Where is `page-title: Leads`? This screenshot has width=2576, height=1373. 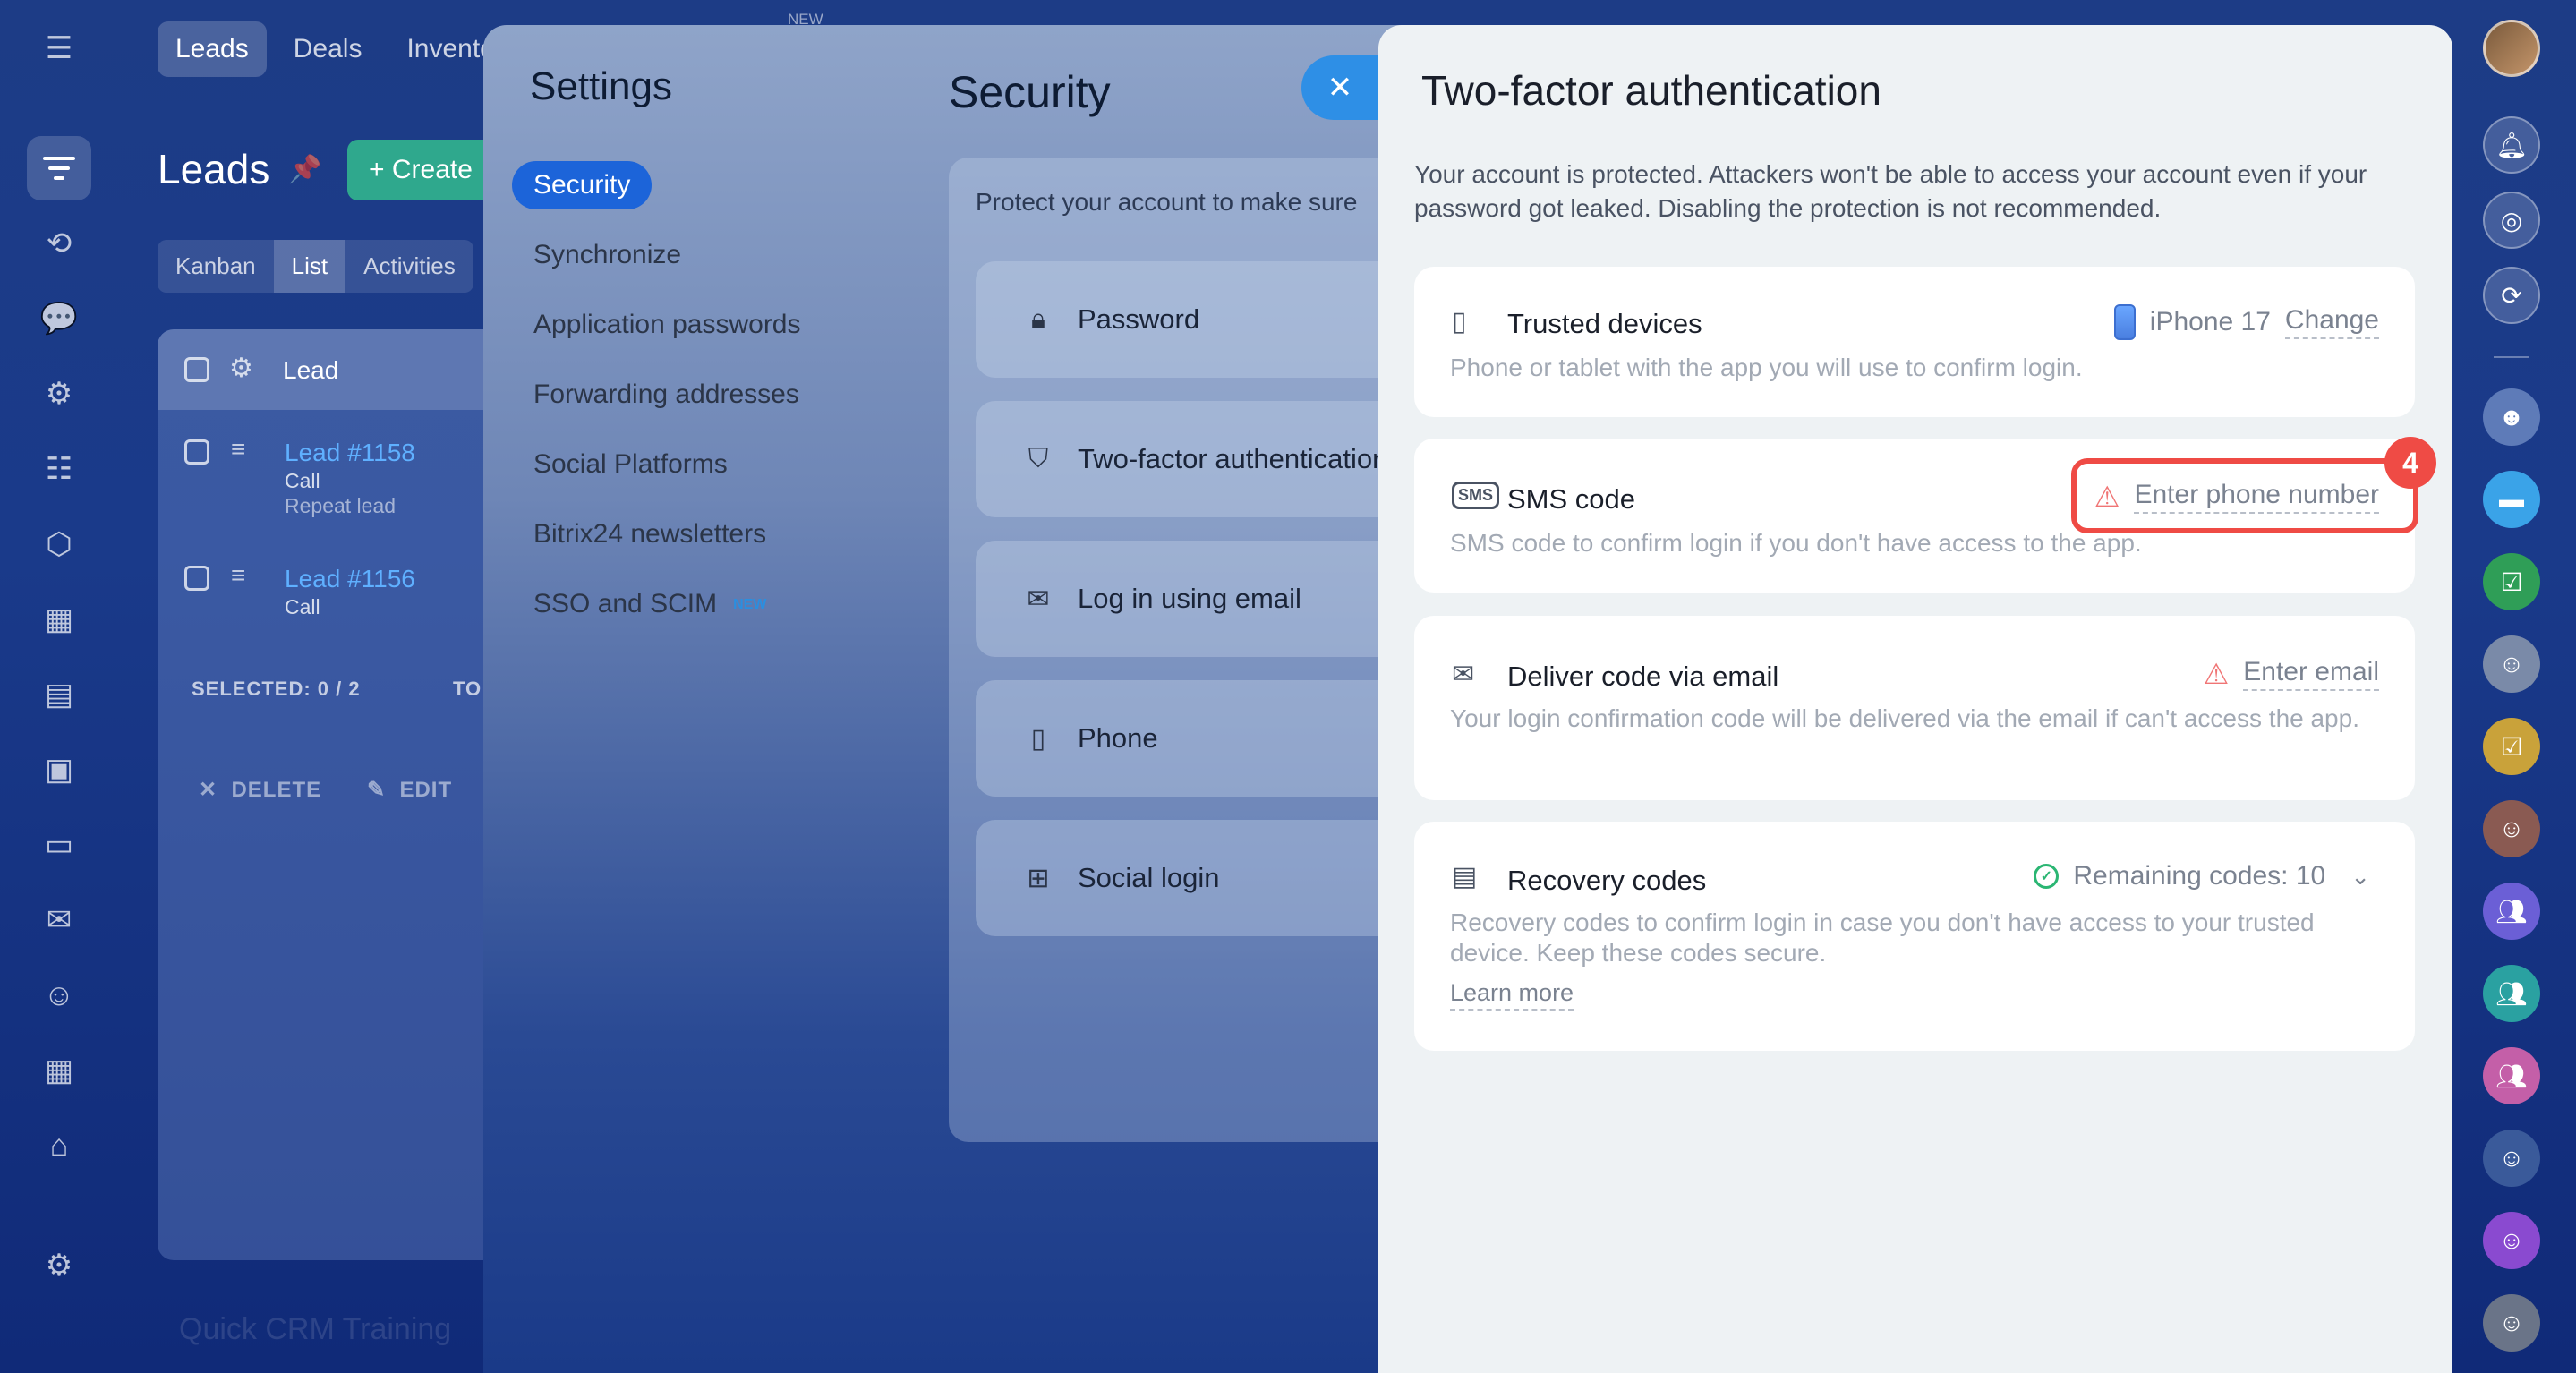
page-title: Leads is located at coordinates (214, 169).